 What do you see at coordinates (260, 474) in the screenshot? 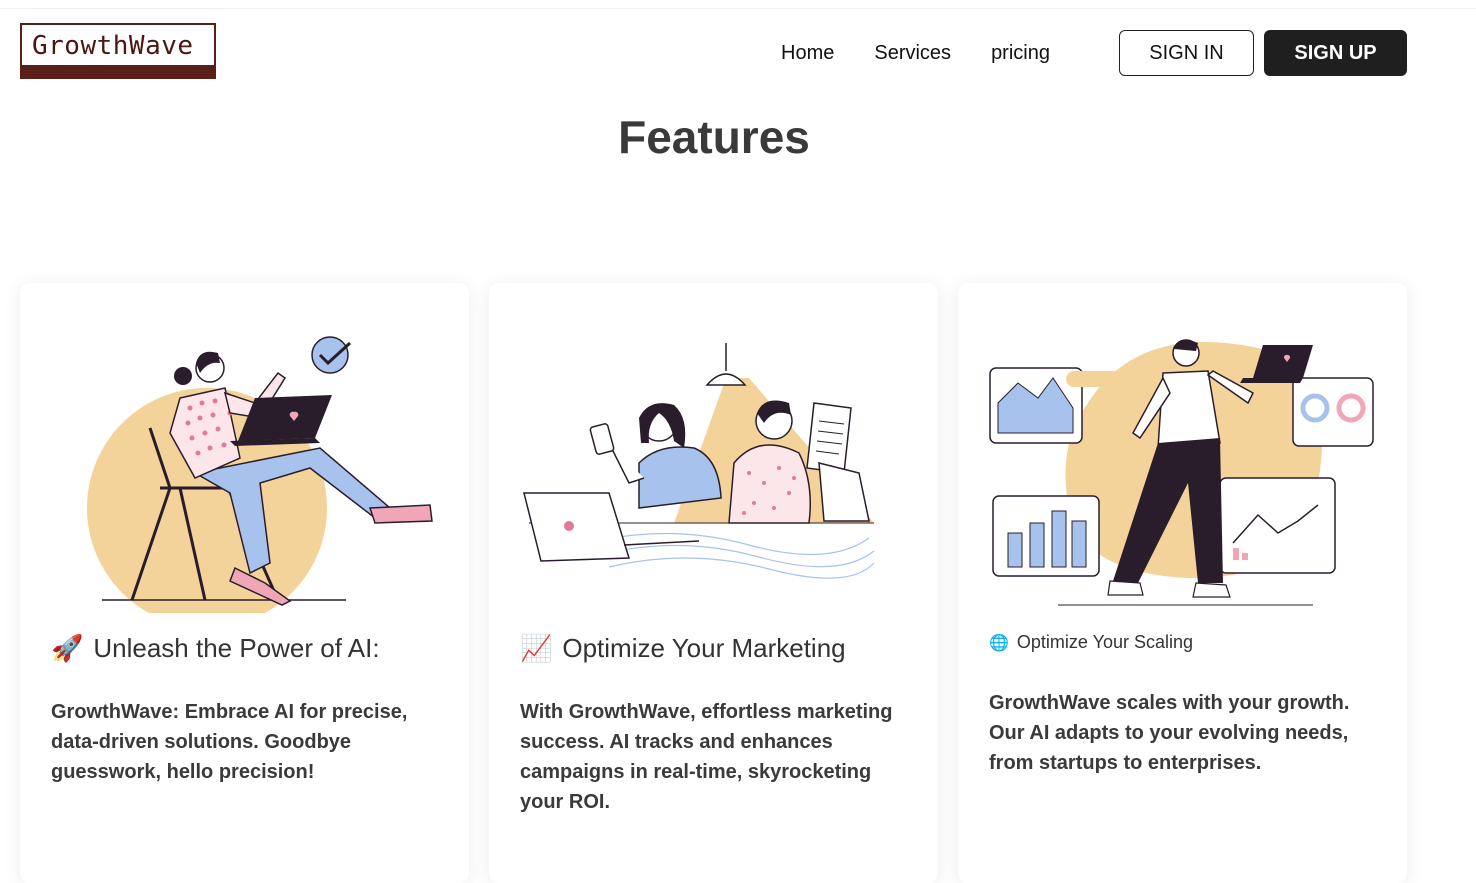
I see `illustration-woman-laptop` at bounding box center [260, 474].